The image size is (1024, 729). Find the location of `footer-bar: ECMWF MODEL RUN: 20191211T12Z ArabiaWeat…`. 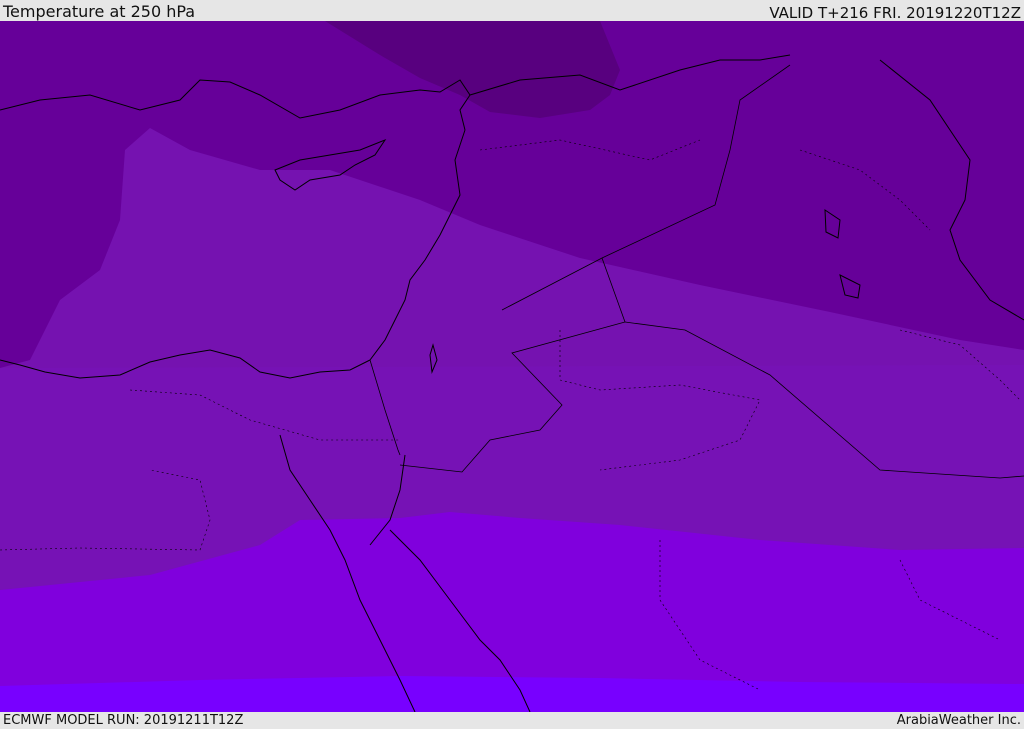

footer-bar: ECMWF MODEL RUN: 20191211T12Z ArabiaWeat… is located at coordinates (512, 720).